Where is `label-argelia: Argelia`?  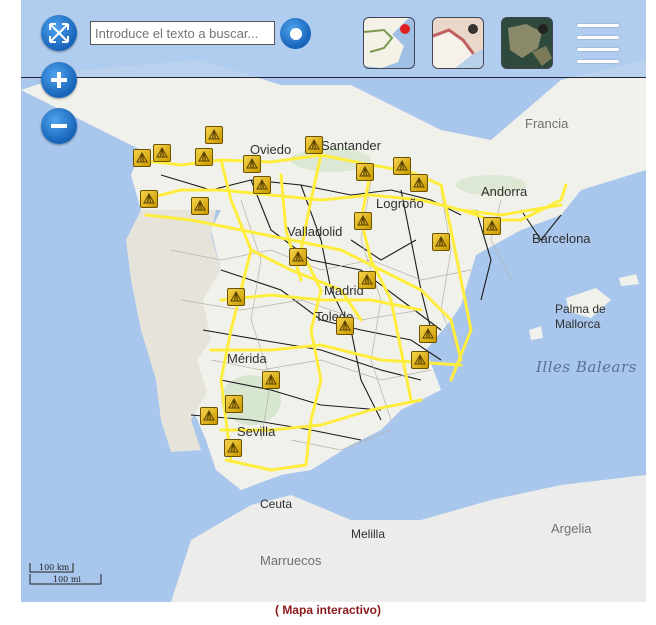
label-argelia: Argelia is located at coordinates (571, 528).